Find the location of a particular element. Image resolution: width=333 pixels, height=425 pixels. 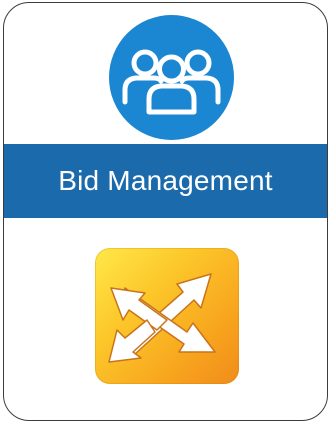

banner-title: Bid Management is located at coordinates (165, 180).